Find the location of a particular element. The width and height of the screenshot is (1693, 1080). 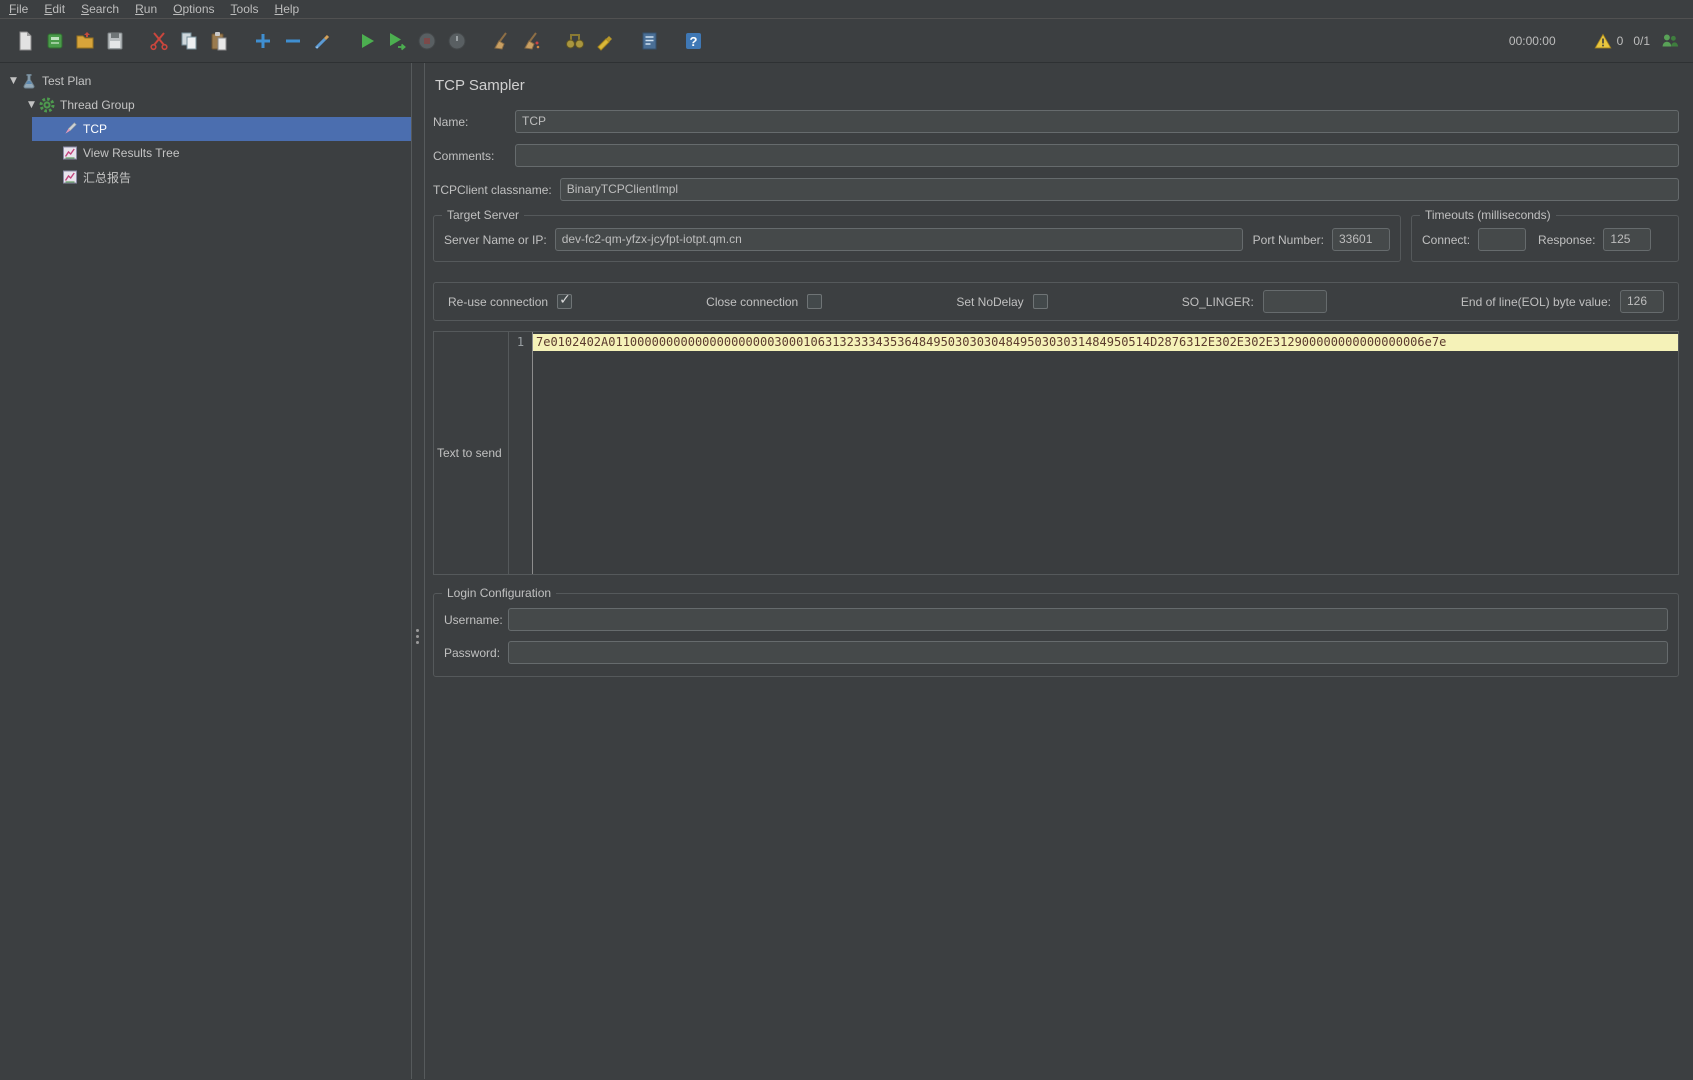

tree-item-label: TCP is located at coordinates (95, 129).